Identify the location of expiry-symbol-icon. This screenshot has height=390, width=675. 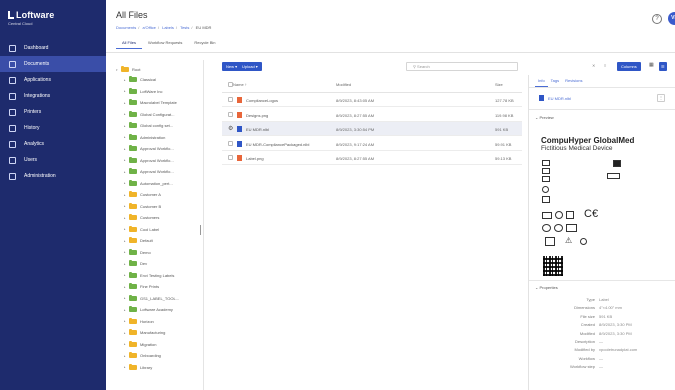
(545, 189).